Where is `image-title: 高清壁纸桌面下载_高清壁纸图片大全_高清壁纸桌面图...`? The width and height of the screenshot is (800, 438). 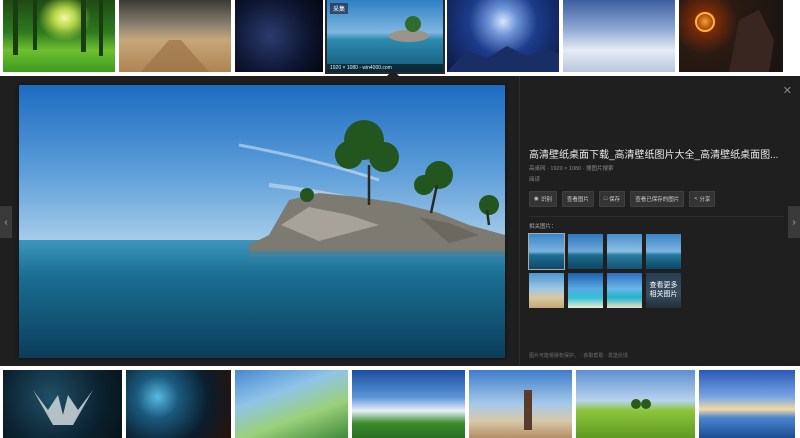 image-title: 高清壁纸桌面下载_高清壁纸图片大全_高清壁纸桌面图... is located at coordinates (654, 153).